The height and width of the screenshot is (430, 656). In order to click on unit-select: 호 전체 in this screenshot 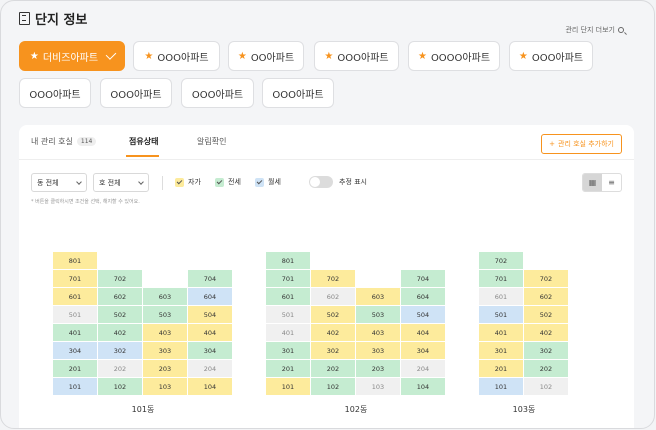, I will do `click(121, 182)`.